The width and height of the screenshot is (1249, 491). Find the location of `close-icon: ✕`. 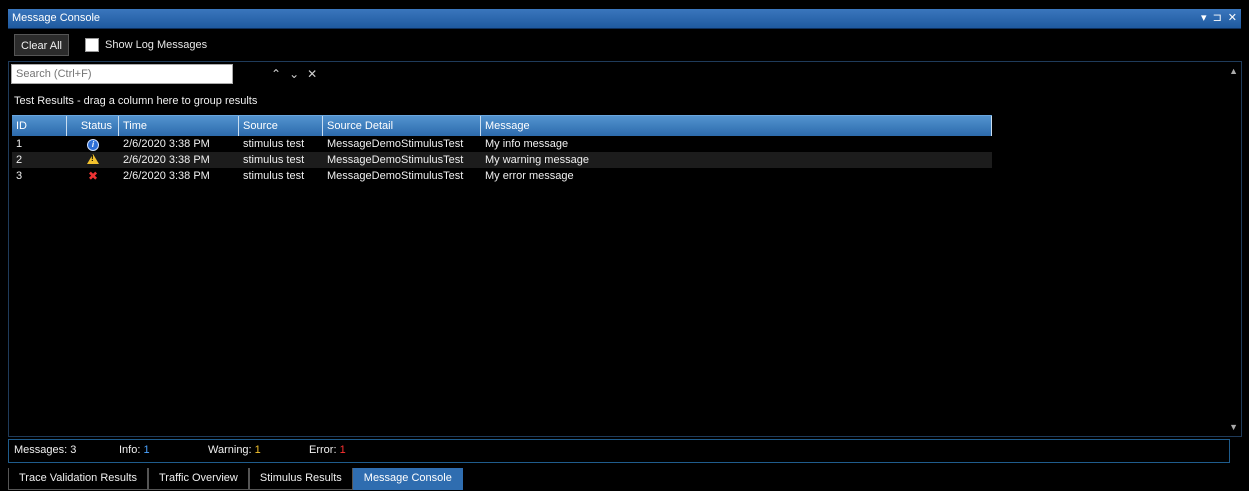

close-icon: ✕ is located at coordinates (1232, 17).